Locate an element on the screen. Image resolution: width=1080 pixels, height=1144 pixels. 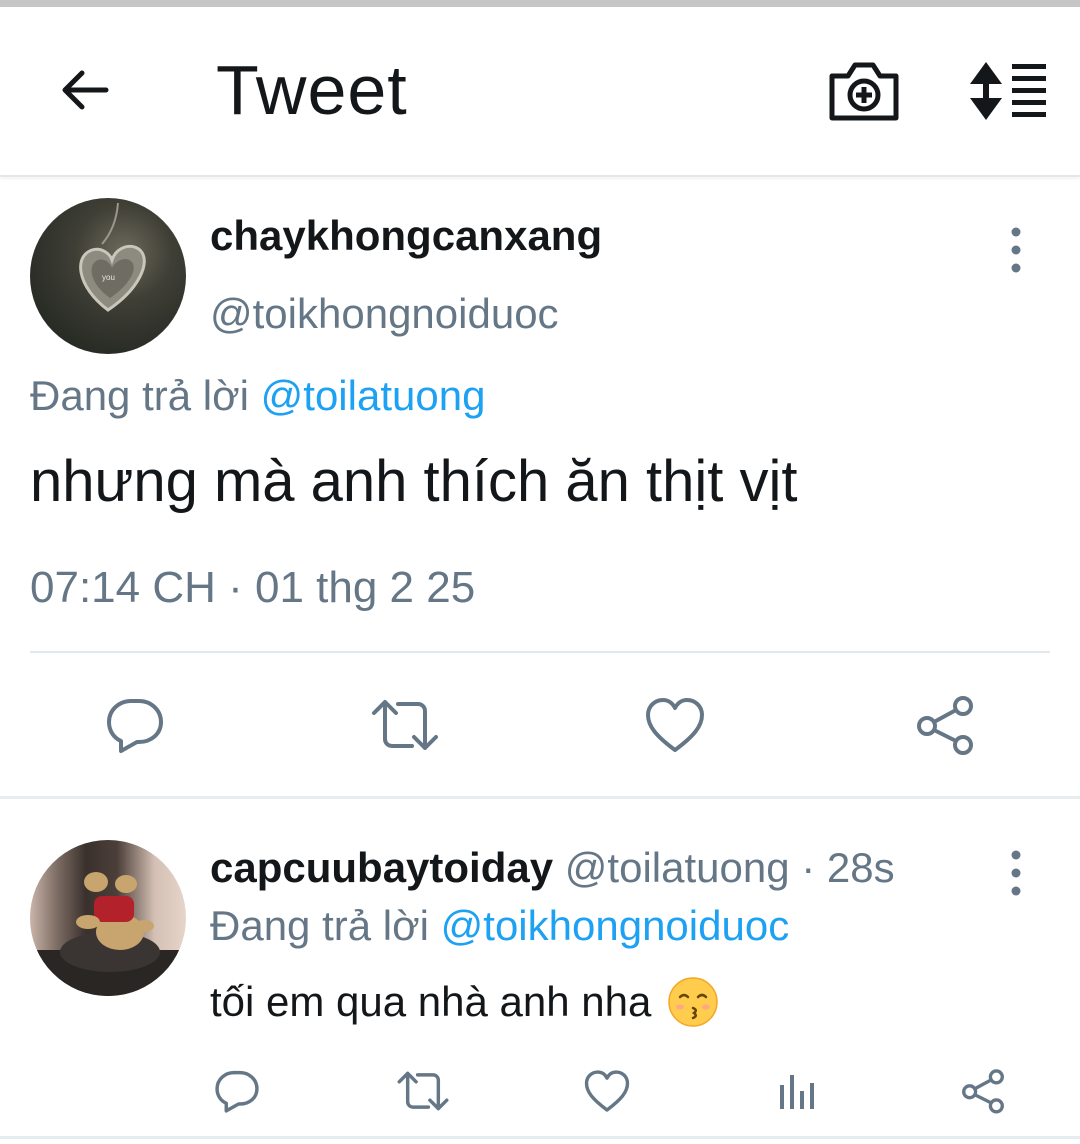
back-button is located at coordinates (84, 90).